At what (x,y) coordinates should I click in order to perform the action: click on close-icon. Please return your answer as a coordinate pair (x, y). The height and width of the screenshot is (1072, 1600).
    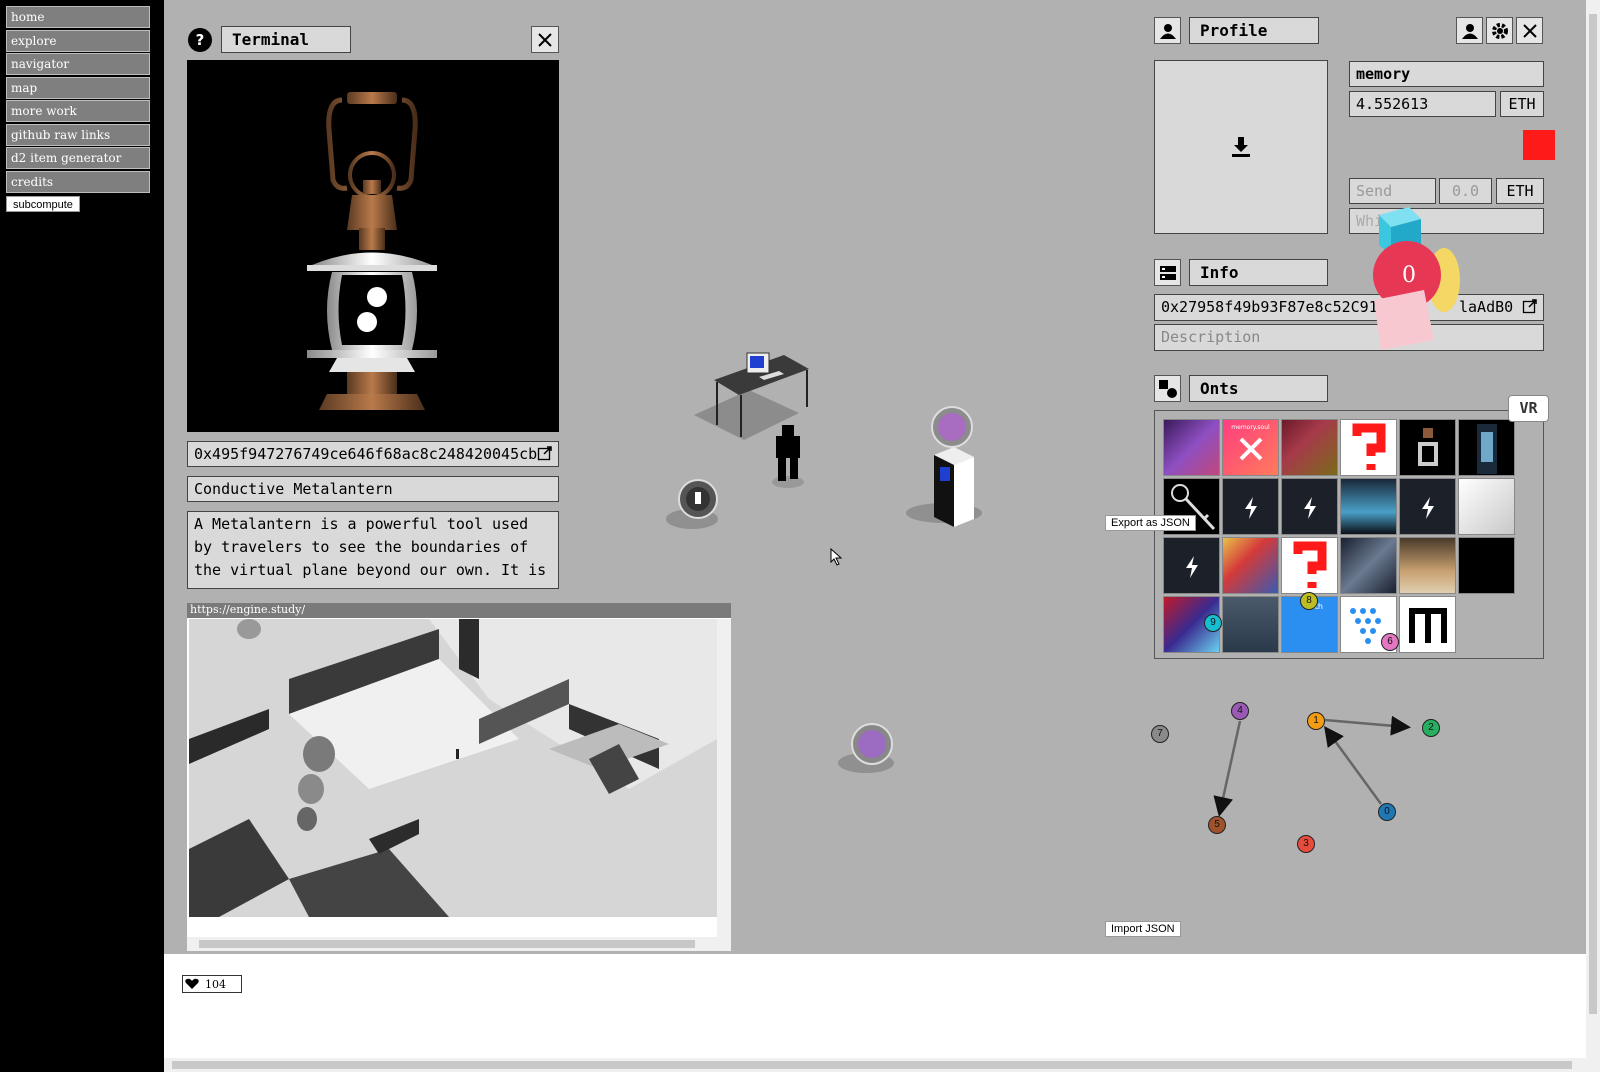
    Looking at the image, I should click on (545, 39).